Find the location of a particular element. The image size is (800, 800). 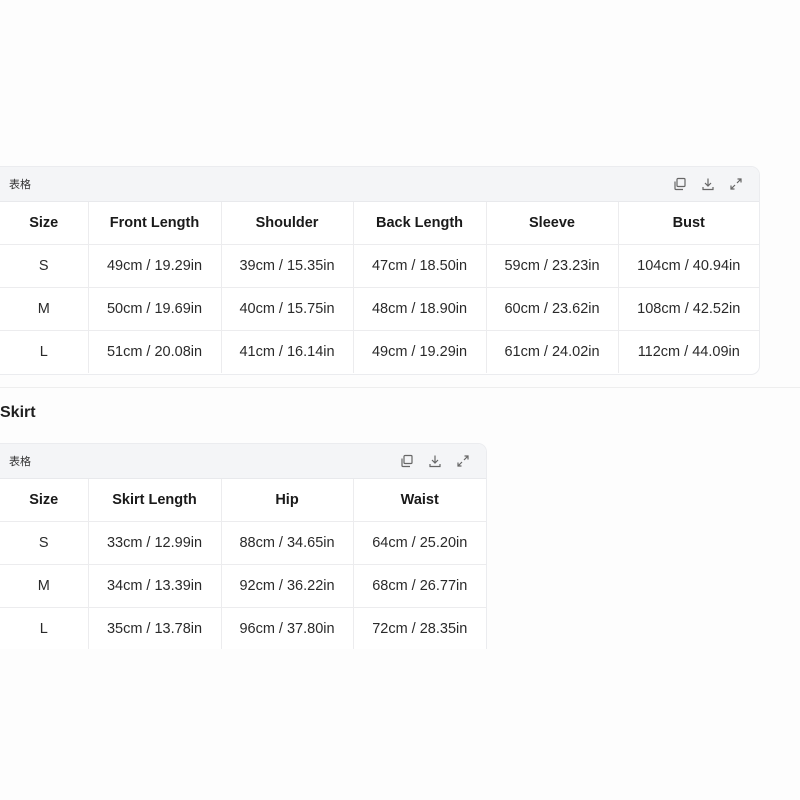

table-cell: 41cm / 16.14in is located at coordinates (287, 351).